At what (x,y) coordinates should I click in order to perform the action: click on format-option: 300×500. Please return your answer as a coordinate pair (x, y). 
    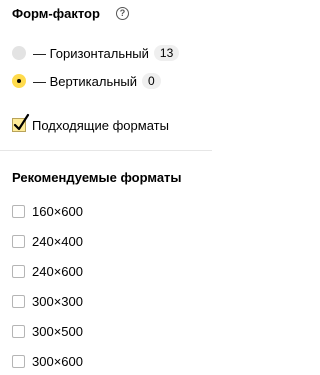
    Looking at the image, I should click on (47, 331).